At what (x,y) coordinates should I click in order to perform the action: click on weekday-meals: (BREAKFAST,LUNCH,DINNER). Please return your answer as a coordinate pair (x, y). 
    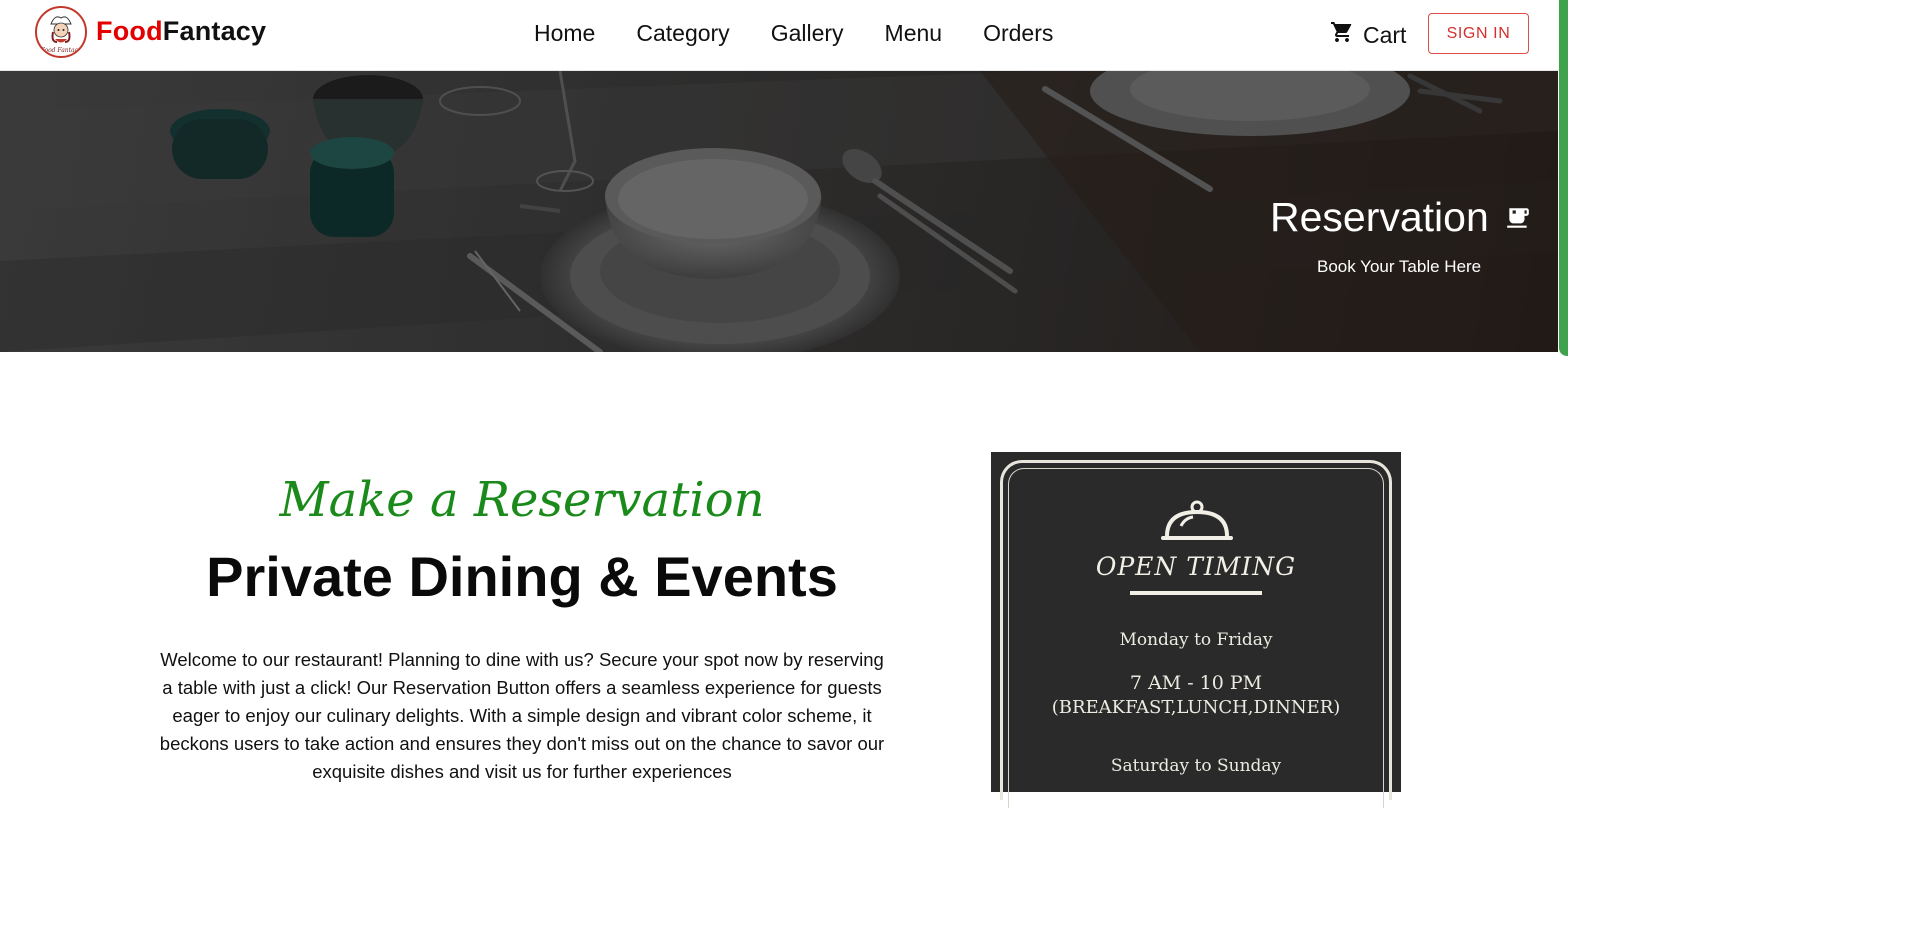
    Looking at the image, I should click on (1196, 707).